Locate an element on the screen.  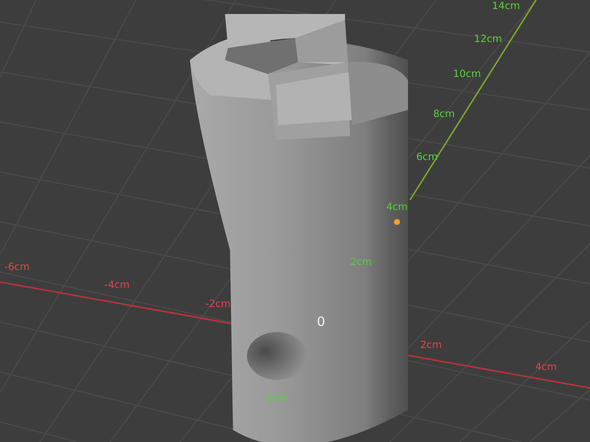
axis-label: -6cm is located at coordinates (17, 267).